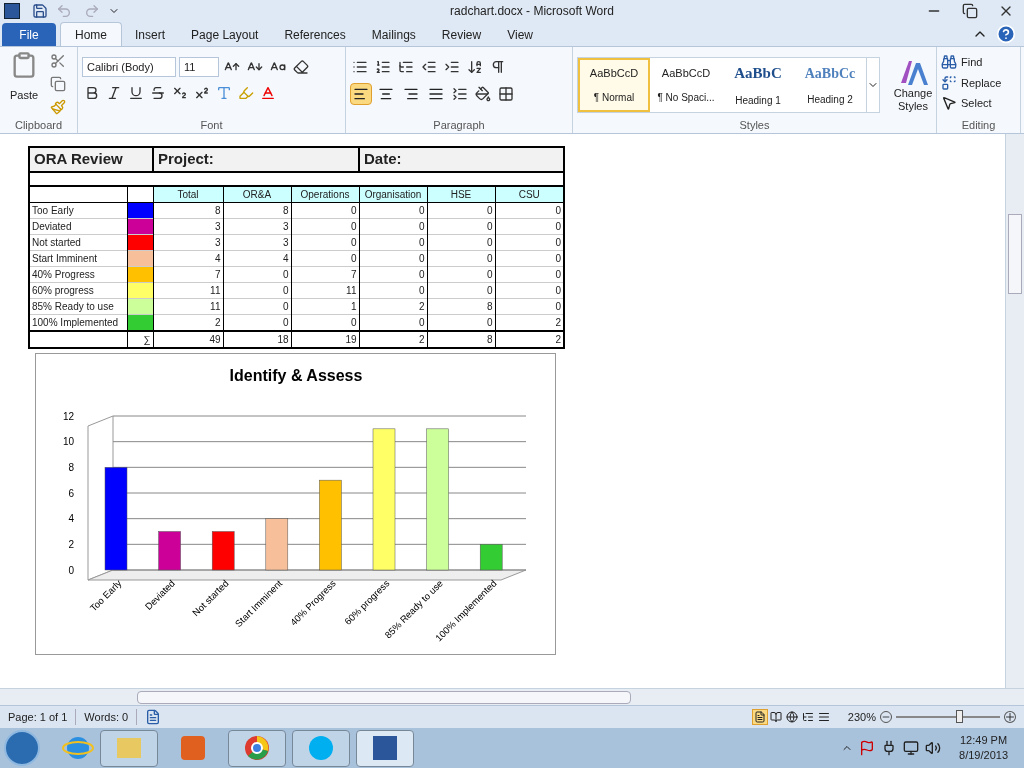 This screenshot has height=768, width=1024. Describe the element at coordinates (506, 94) in the screenshot. I see `borders-icon` at that location.